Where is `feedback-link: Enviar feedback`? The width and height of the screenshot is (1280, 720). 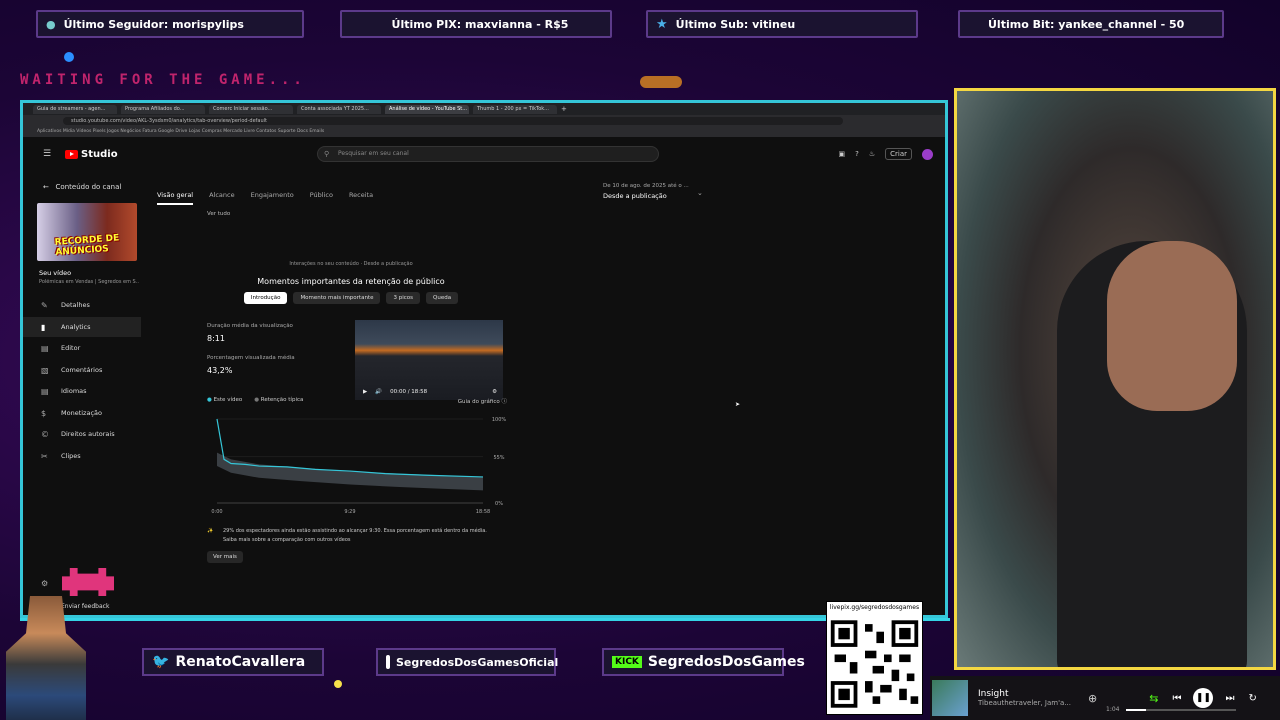 feedback-link: Enviar feedback is located at coordinates (85, 606).